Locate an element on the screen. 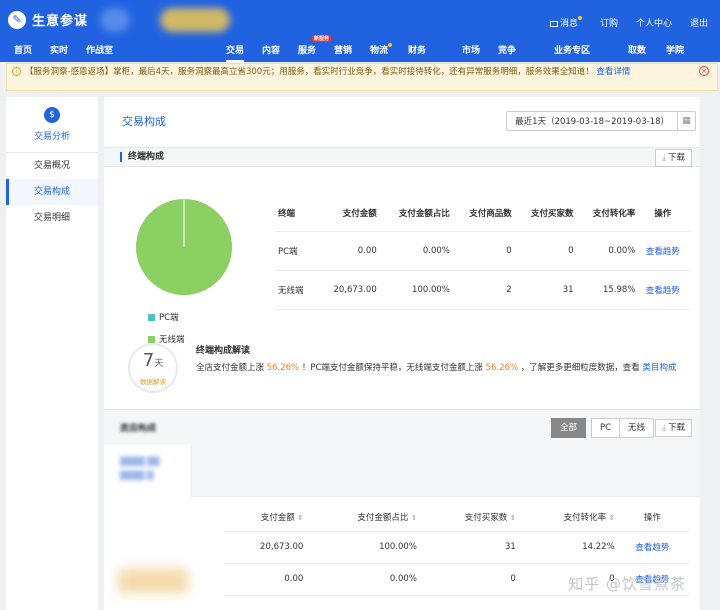 The height and width of the screenshot is (610, 720). terminal-download-button: ⤓ 下载 is located at coordinates (673, 158).